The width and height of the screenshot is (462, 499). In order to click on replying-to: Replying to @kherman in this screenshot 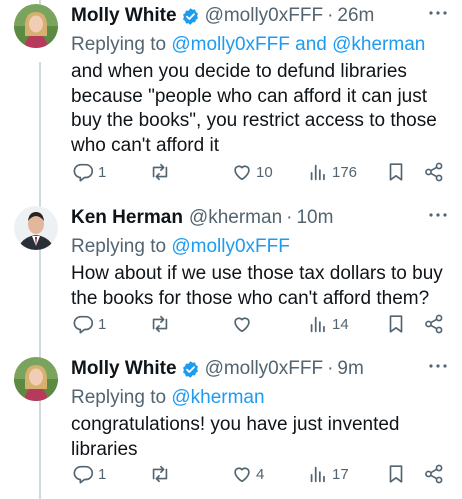, I will do `click(259, 397)`.